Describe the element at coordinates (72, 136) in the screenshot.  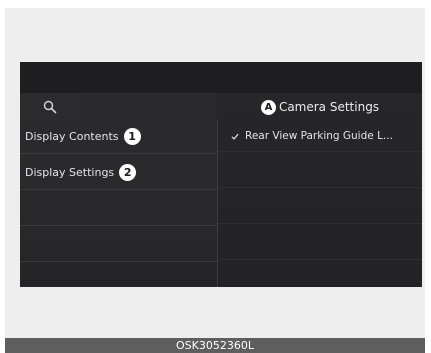
I see `menu-item-label: Display Contents` at that location.